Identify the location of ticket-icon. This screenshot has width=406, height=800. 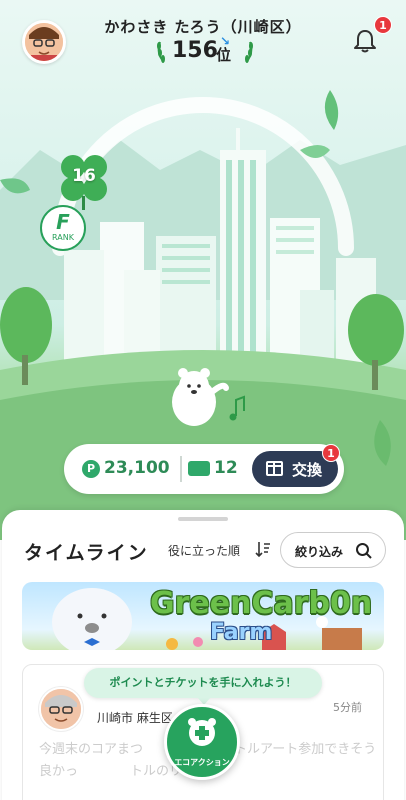
(199, 468).